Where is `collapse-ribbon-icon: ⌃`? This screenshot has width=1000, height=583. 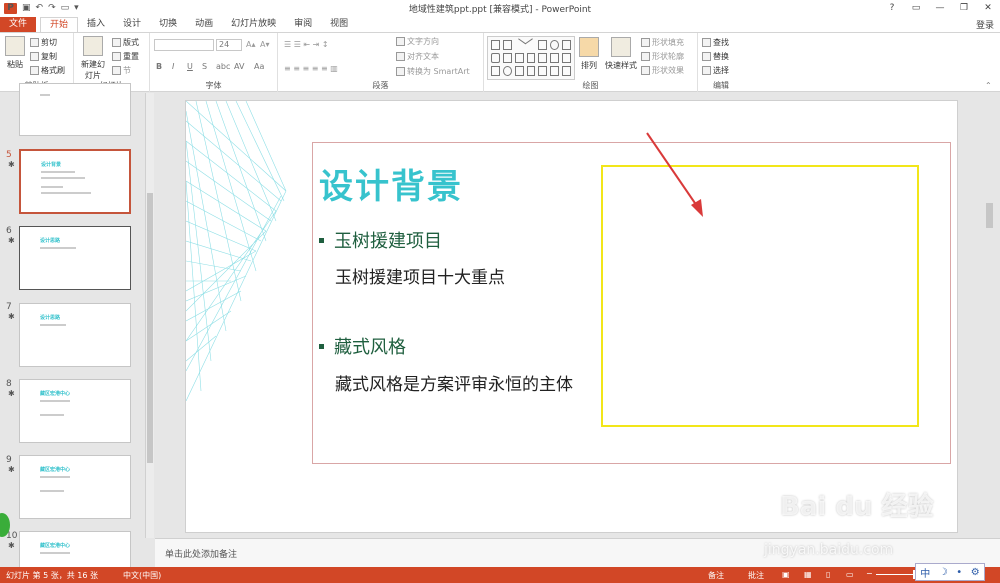 collapse-ribbon-icon: ⌃ is located at coordinates (988, 85).